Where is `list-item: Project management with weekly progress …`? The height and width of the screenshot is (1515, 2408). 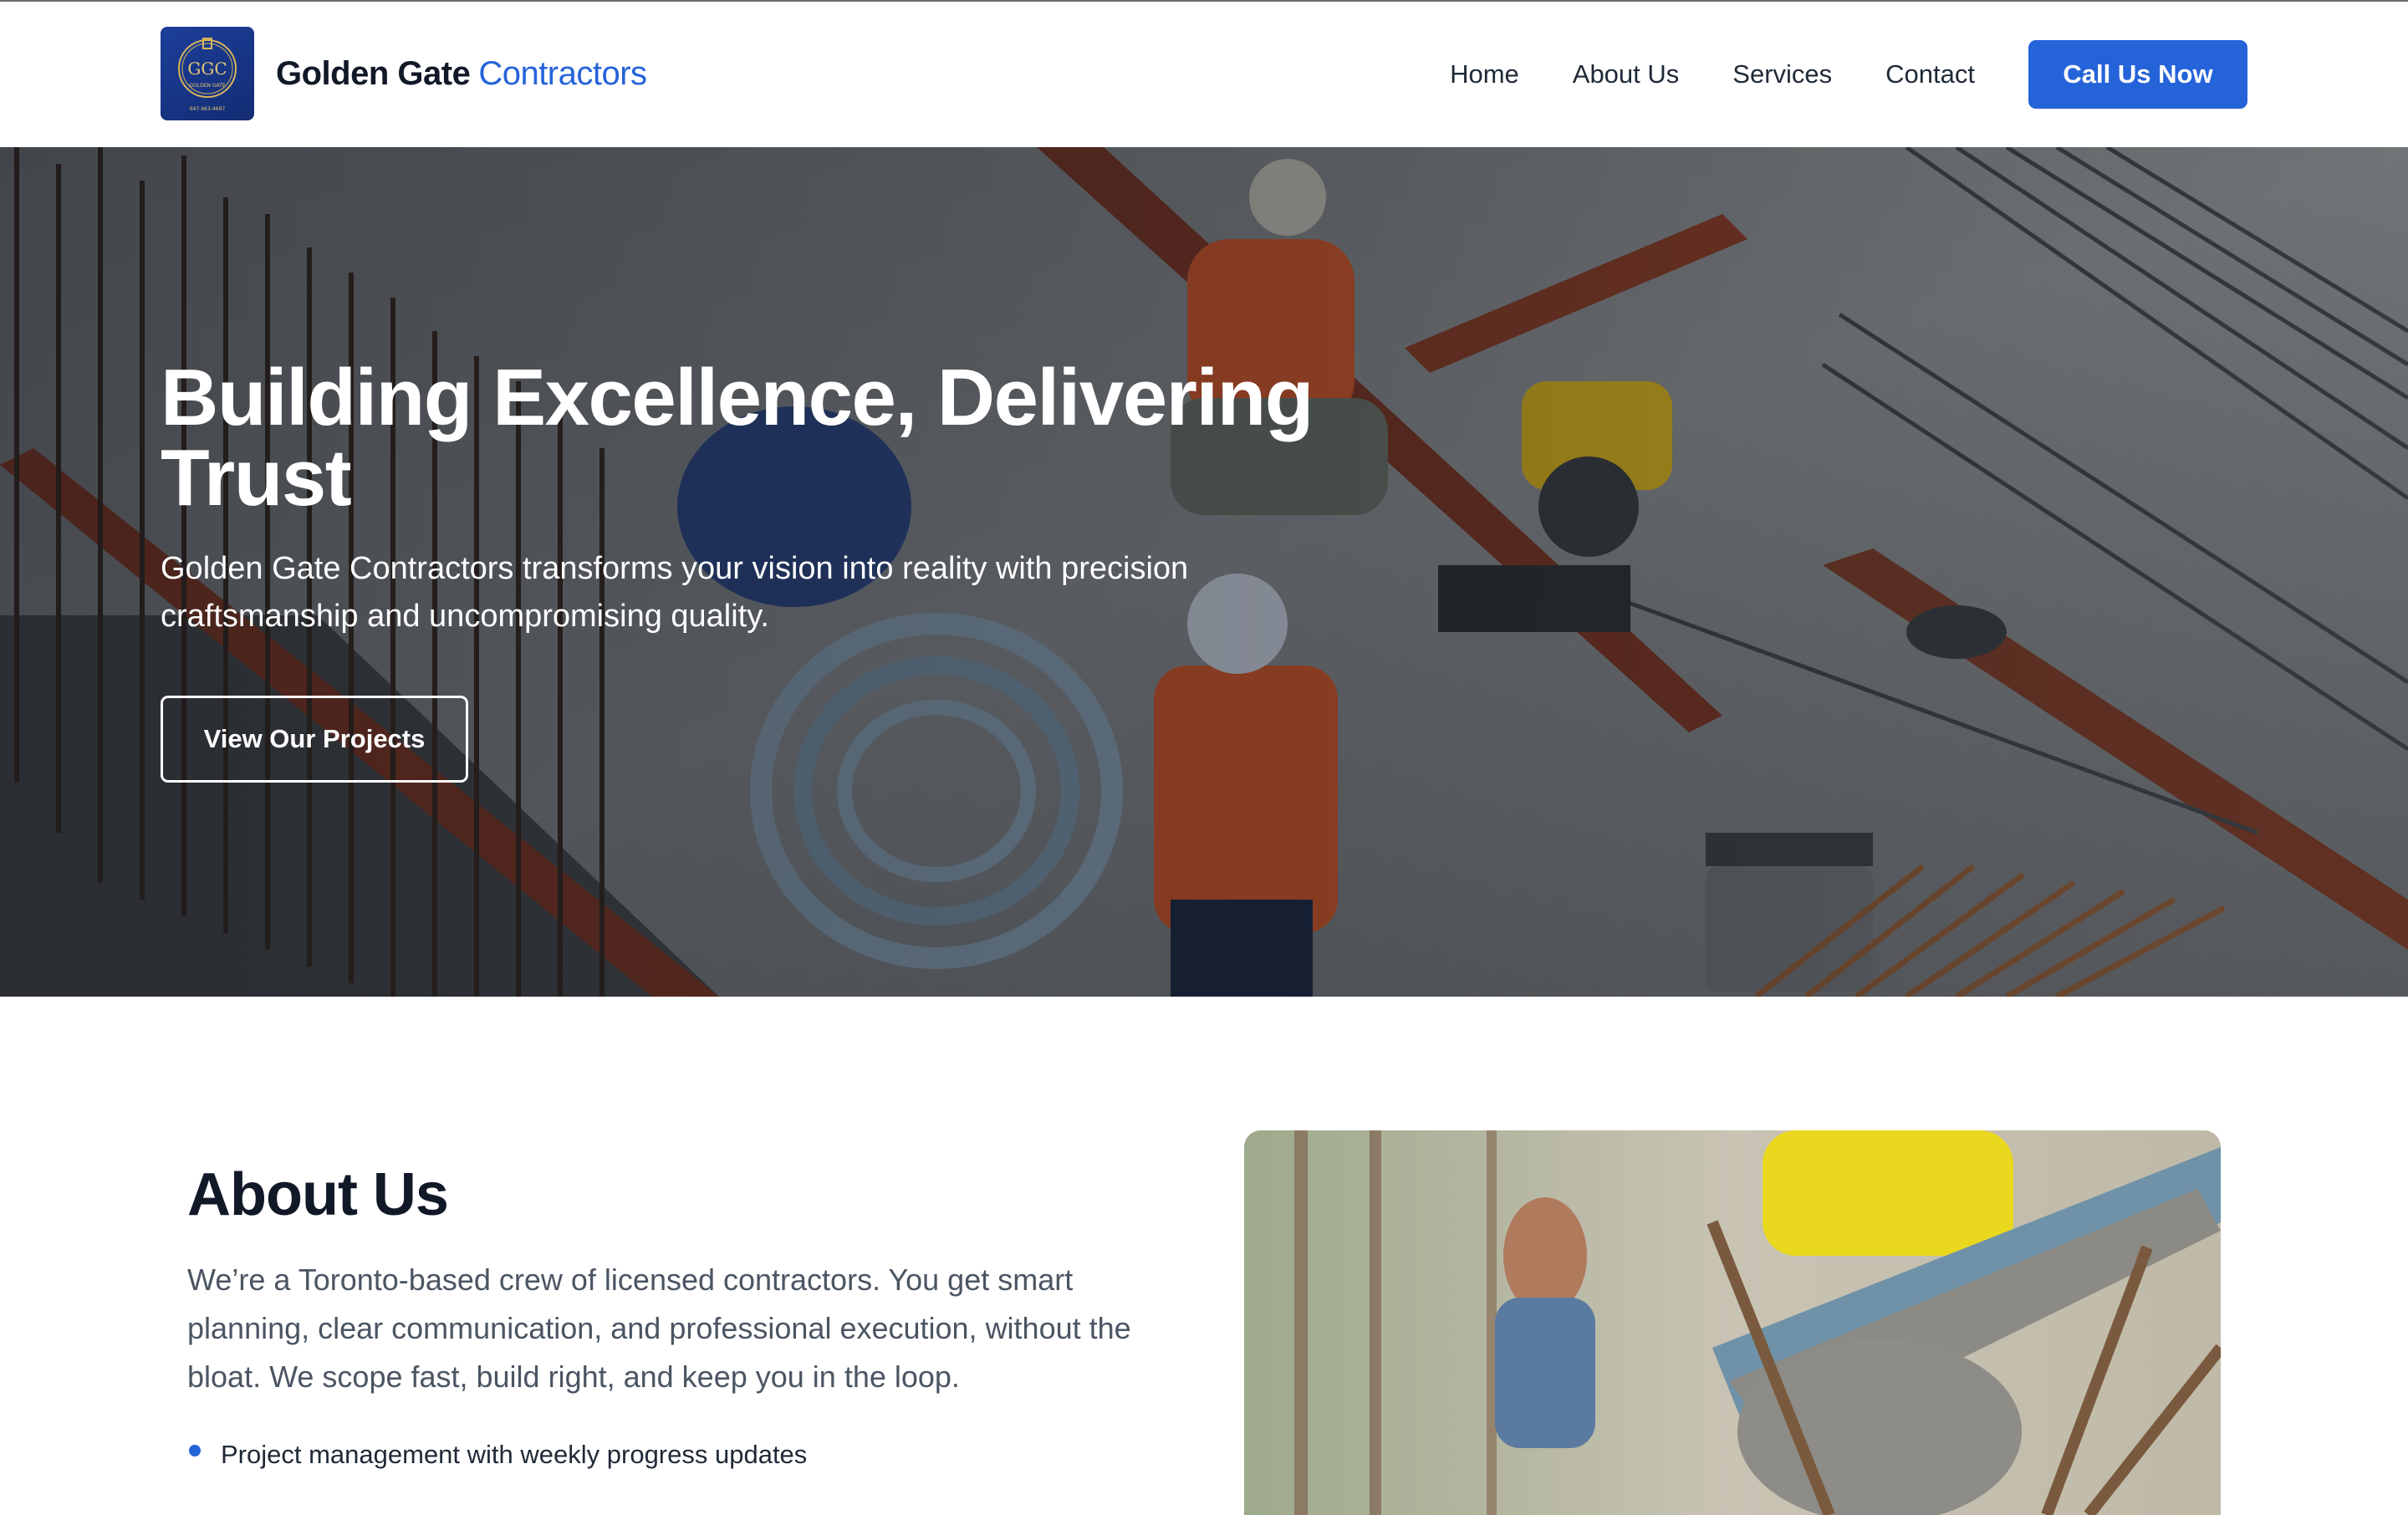
list-item: Project management with weekly progress … is located at coordinates (497, 1455).